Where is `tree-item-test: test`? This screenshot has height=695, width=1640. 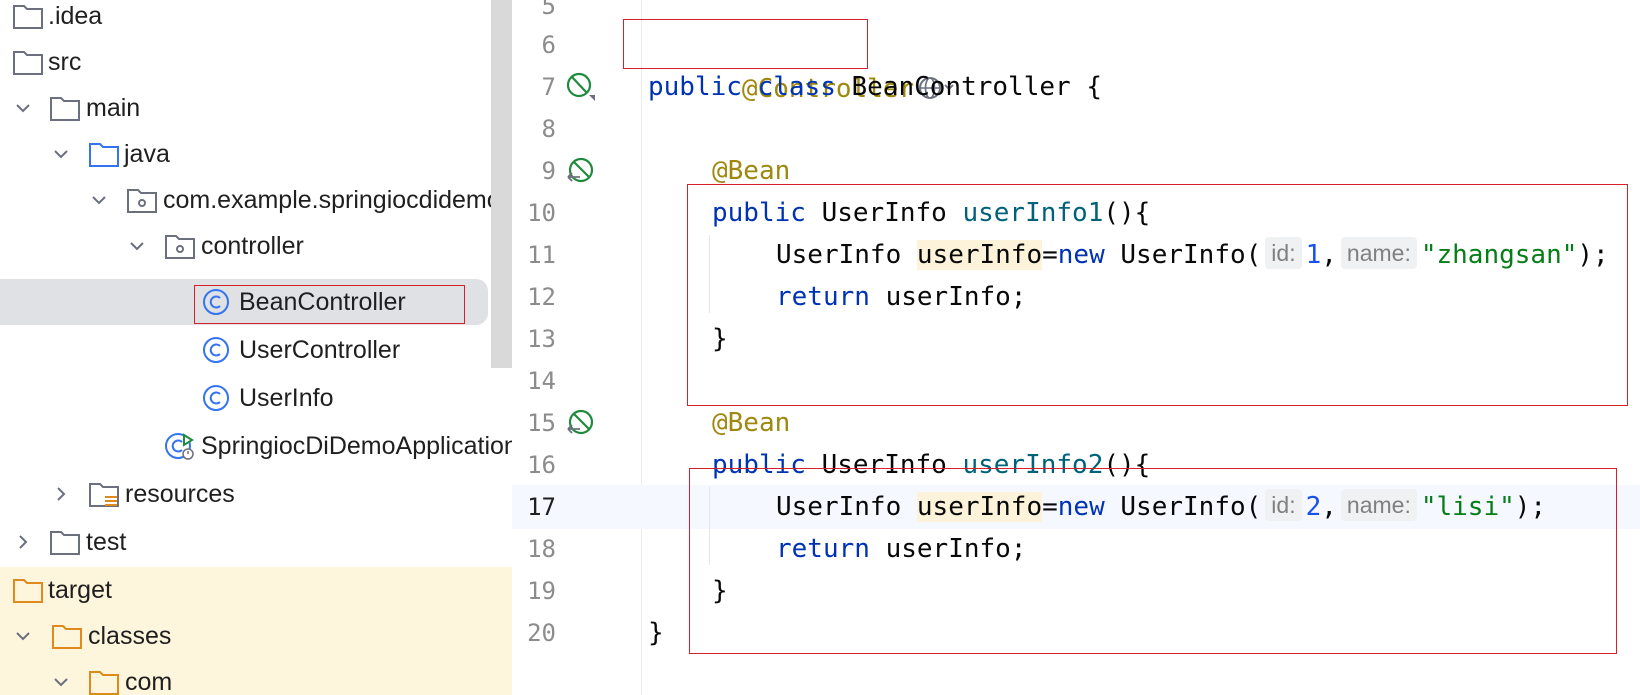 tree-item-test: test is located at coordinates (245, 542).